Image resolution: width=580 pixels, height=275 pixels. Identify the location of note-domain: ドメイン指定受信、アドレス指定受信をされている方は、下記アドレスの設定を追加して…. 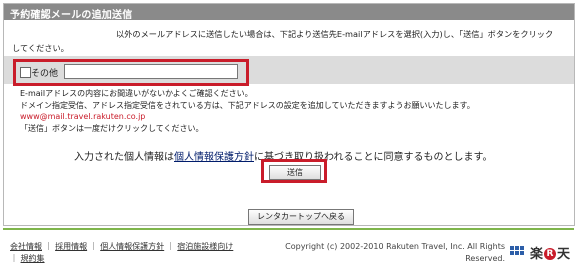
(247, 105).